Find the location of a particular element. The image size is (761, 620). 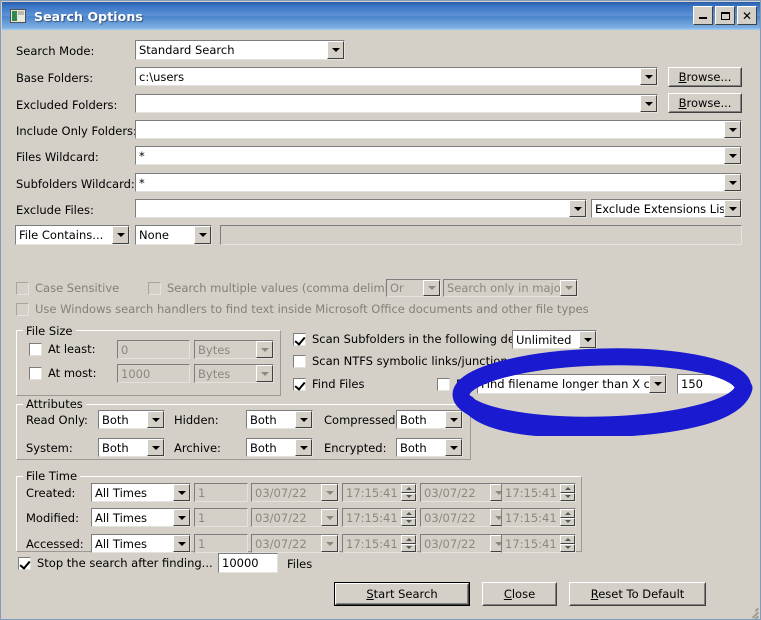

stream-scope-combo: Search only in major strea is located at coordinates (510, 288).